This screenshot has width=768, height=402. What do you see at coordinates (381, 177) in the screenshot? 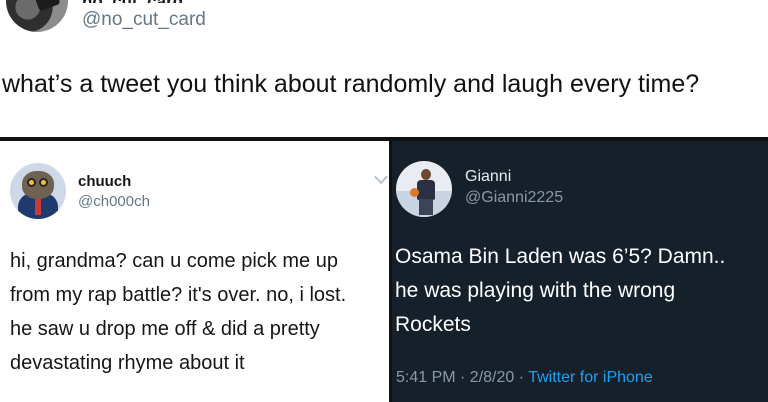
I see `chevron-down-icon` at bounding box center [381, 177].